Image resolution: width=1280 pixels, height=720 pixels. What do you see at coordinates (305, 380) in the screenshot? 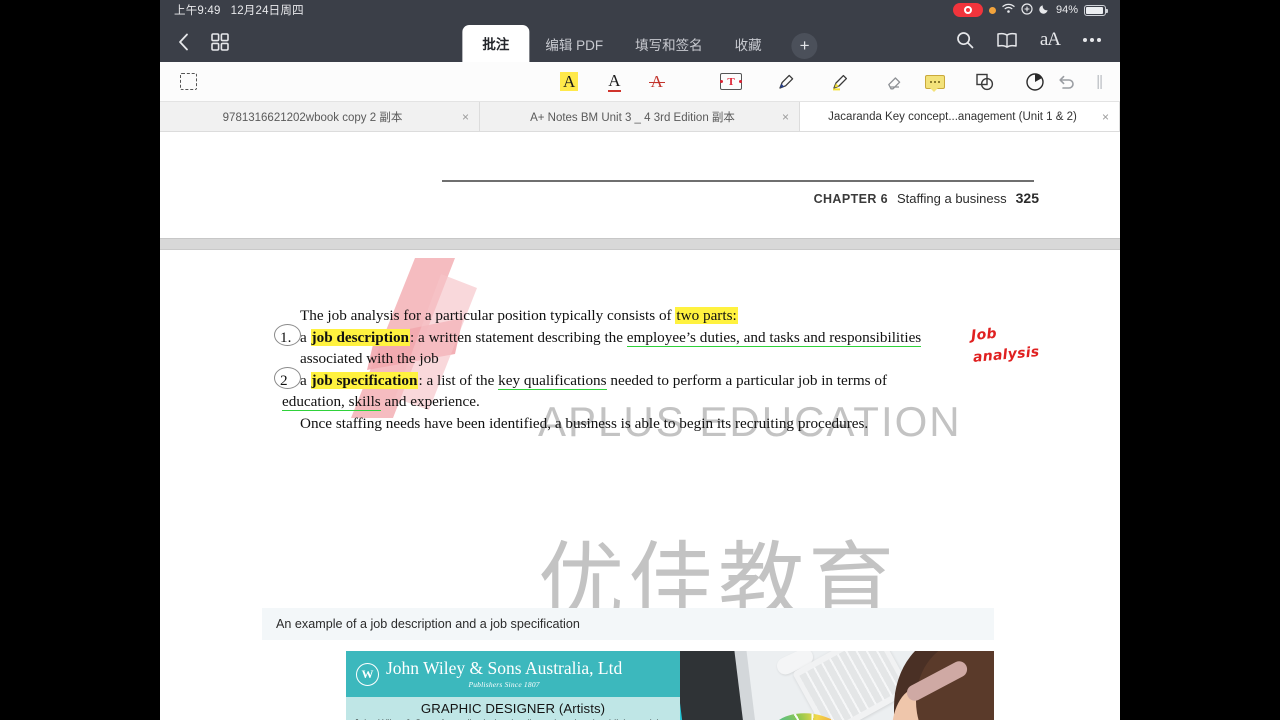
I see `item2-text-a: a` at bounding box center [305, 380].